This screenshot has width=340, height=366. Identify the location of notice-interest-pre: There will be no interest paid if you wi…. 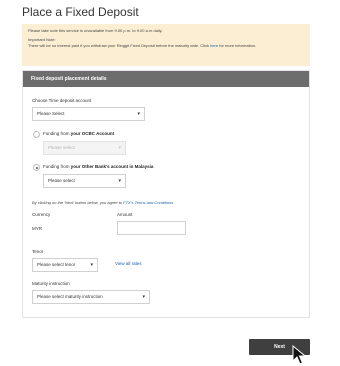
(119, 45).